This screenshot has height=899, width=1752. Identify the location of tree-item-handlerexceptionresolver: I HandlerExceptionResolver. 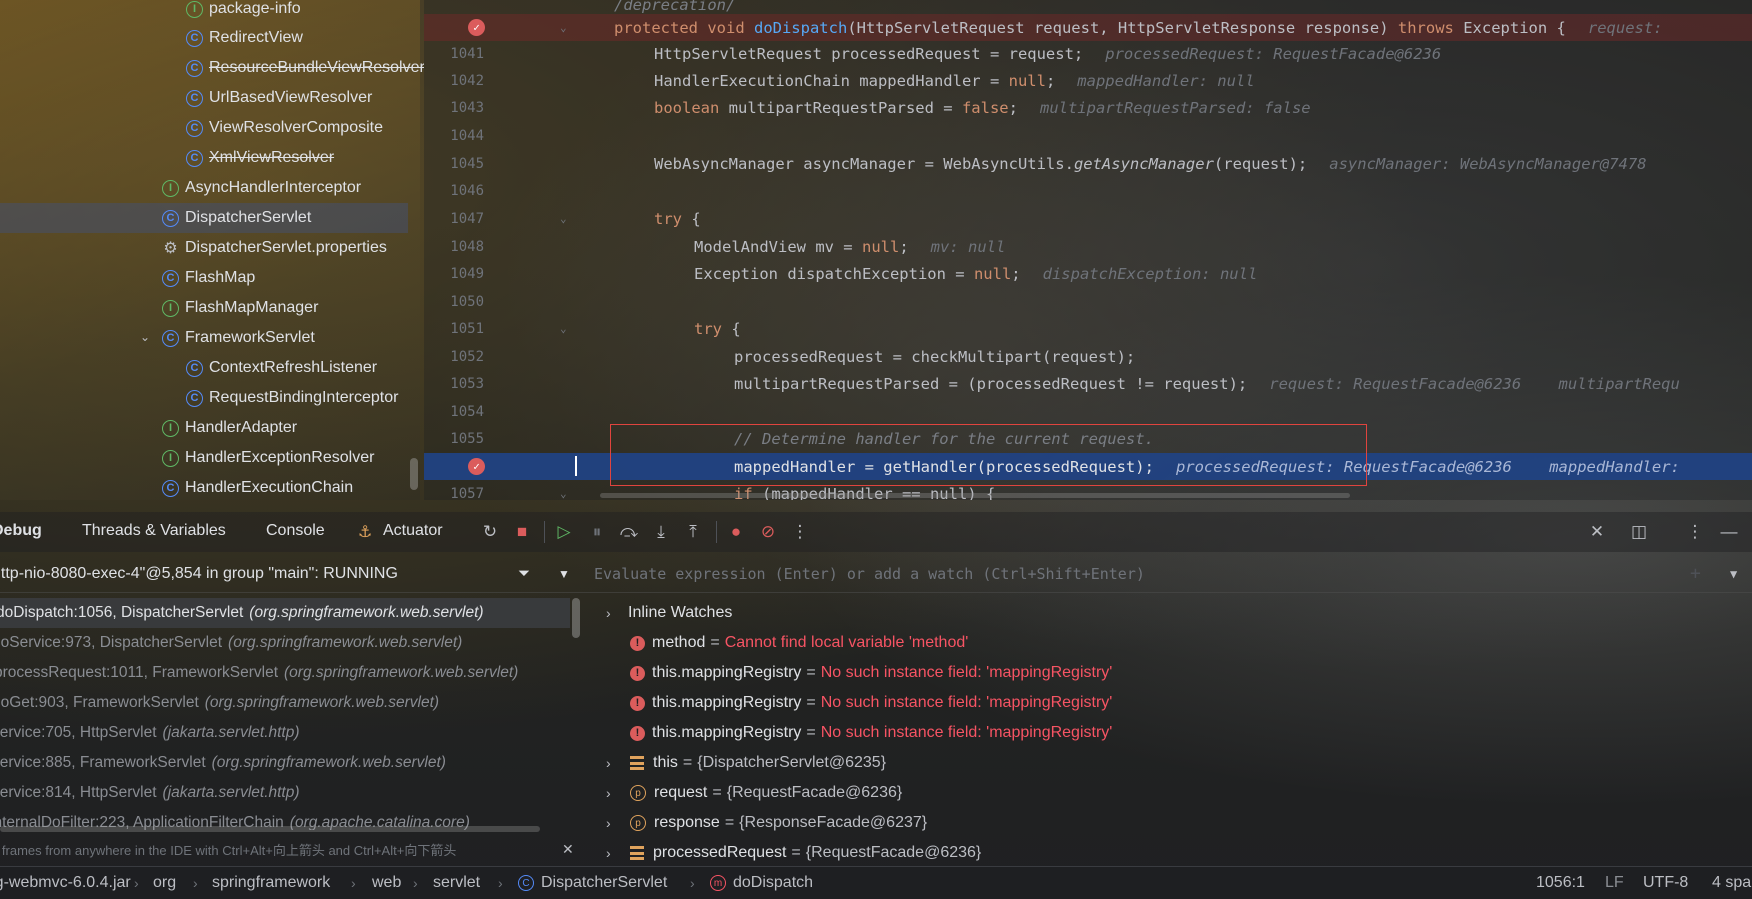
(268, 458).